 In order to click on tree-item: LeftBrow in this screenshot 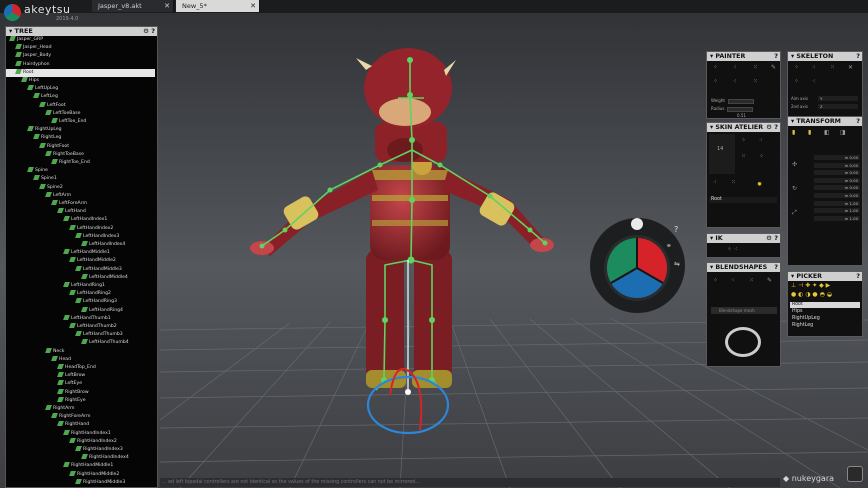, I will do `click(80, 376)`.